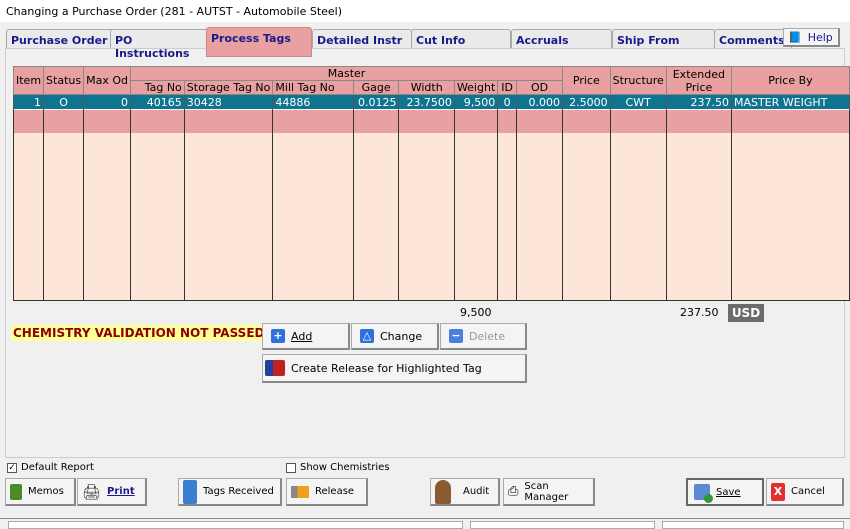  What do you see at coordinates (638, 80) in the screenshot?
I see `col-structure: Structure` at bounding box center [638, 80].